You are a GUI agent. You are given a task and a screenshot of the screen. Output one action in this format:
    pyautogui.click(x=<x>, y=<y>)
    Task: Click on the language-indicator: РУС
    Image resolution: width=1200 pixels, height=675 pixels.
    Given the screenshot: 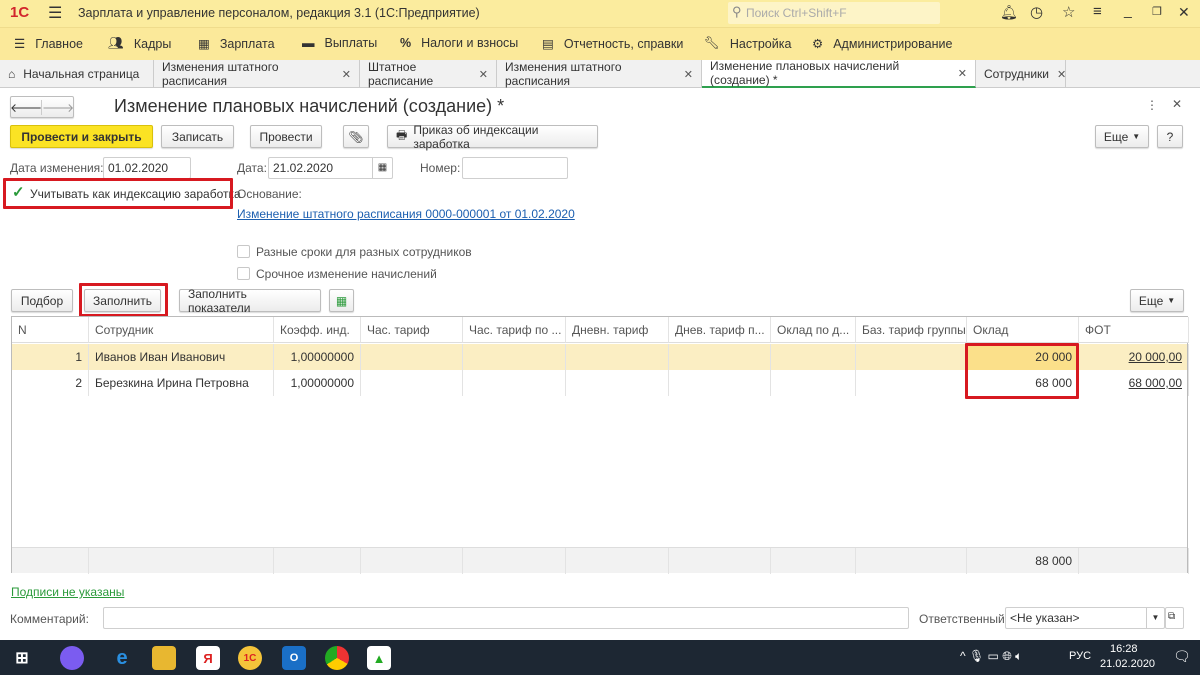 What is the action you would take?
    pyautogui.click(x=1080, y=656)
    